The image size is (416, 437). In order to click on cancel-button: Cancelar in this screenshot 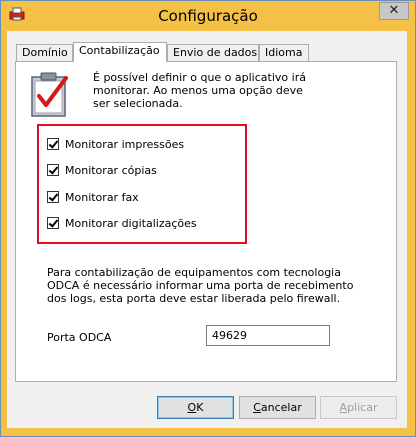, I will do `click(277, 407)`.